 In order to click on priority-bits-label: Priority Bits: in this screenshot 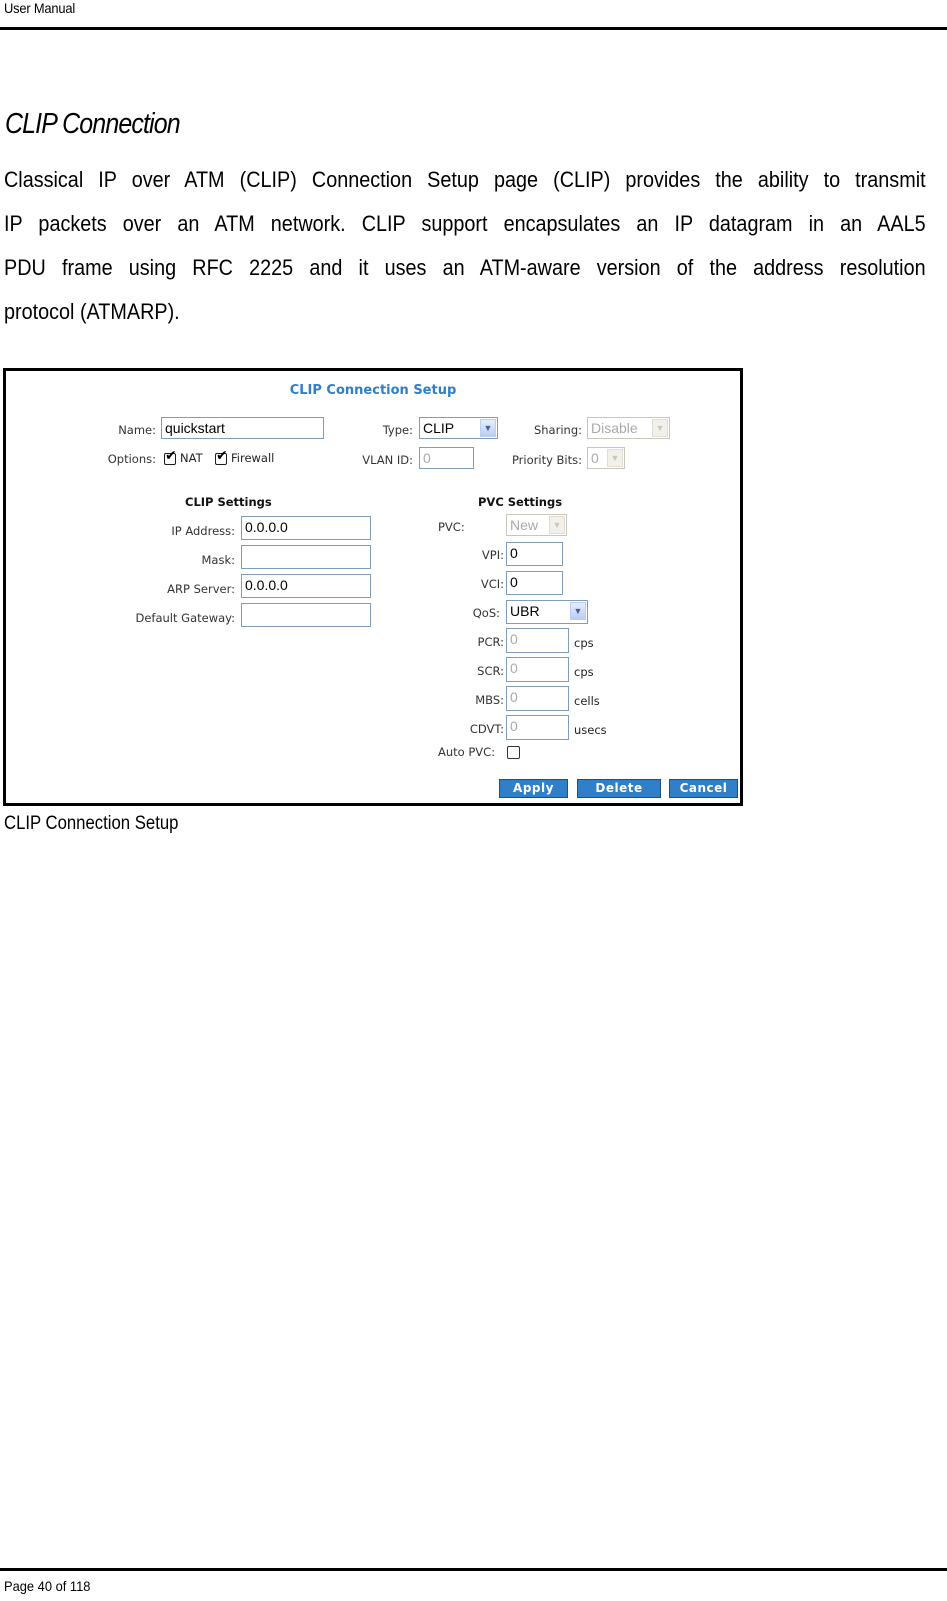, I will do `click(546, 460)`.